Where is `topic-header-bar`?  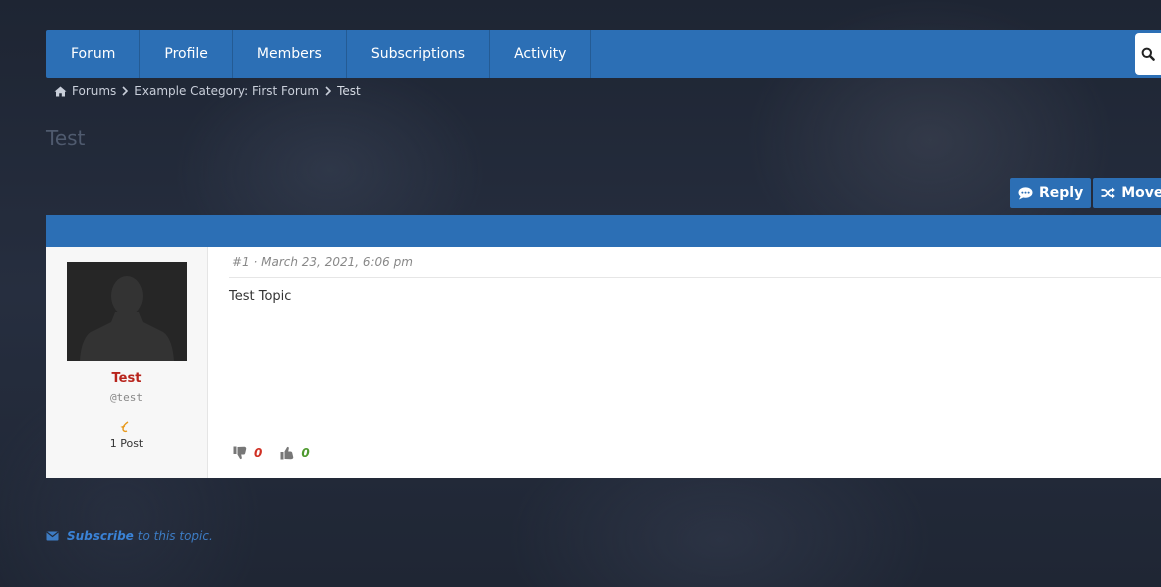 topic-header-bar is located at coordinates (603, 231).